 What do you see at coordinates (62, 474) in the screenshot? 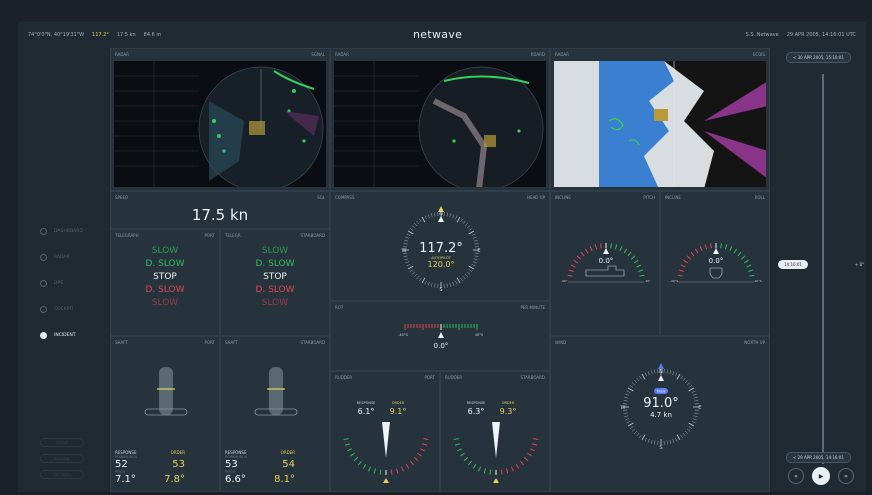
I see `settings-button: SETTINGS` at bounding box center [62, 474].